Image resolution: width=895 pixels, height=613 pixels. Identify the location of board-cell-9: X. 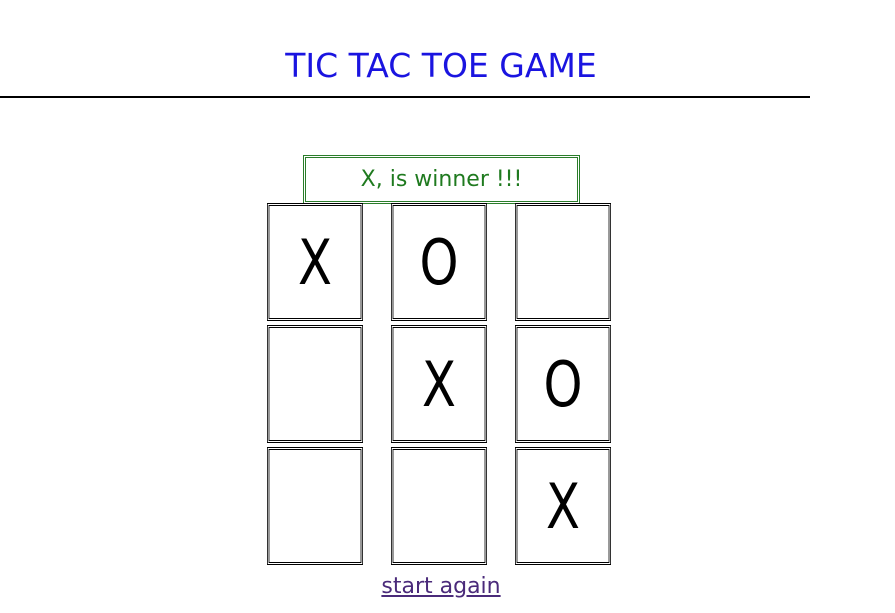
(563, 506).